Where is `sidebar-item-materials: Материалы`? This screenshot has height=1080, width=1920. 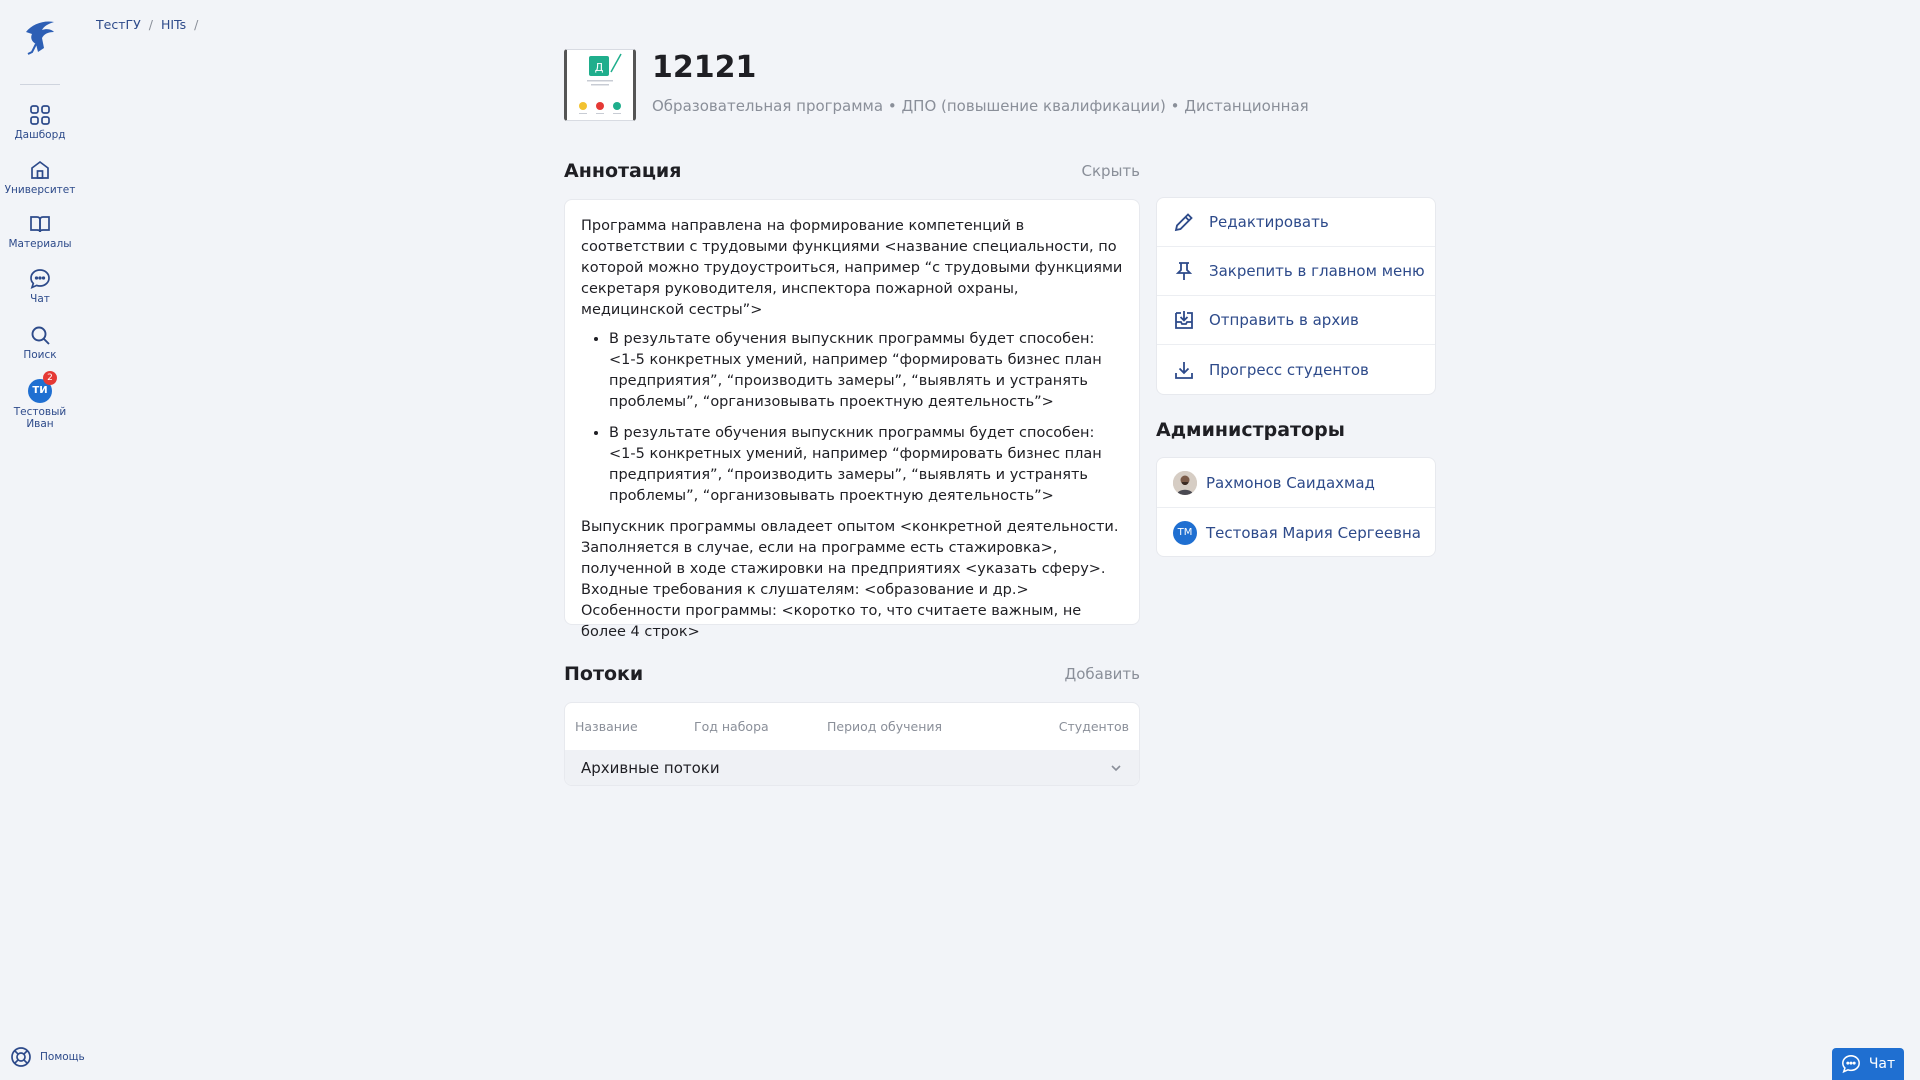
sidebar-item-materials: Материалы is located at coordinates (40, 231).